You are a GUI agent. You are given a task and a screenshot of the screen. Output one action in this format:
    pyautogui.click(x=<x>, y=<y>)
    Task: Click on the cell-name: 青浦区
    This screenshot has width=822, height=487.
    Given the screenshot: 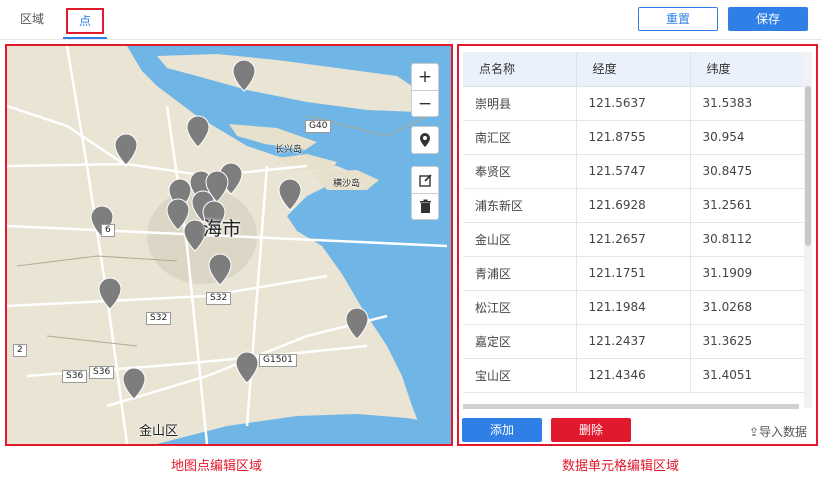 What is the action you would take?
    pyautogui.click(x=520, y=273)
    